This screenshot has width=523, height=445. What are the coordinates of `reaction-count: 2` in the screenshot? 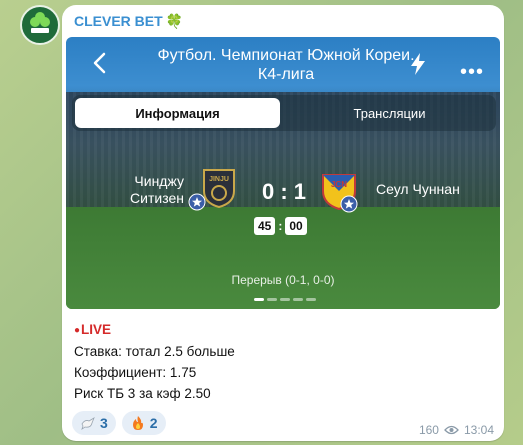 It's located at (153, 423).